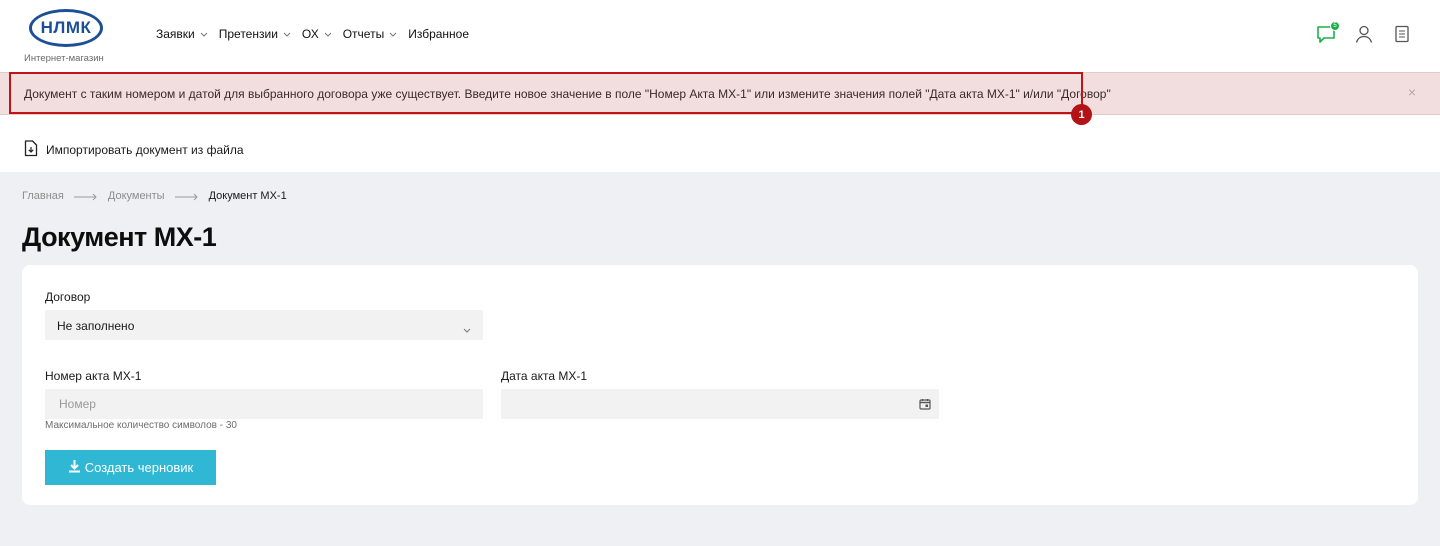 This screenshot has width=1440, height=546. Describe the element at coordinates (136, 196) in the screenshot. I see `breadcrumb-documents: Документы` at that location.